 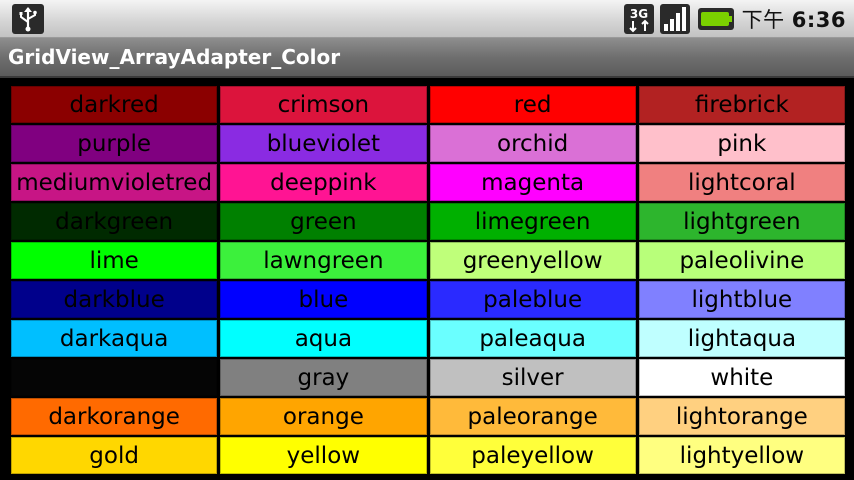 I want to click on clock-prefix: 下午, so click(x=766, y=20).